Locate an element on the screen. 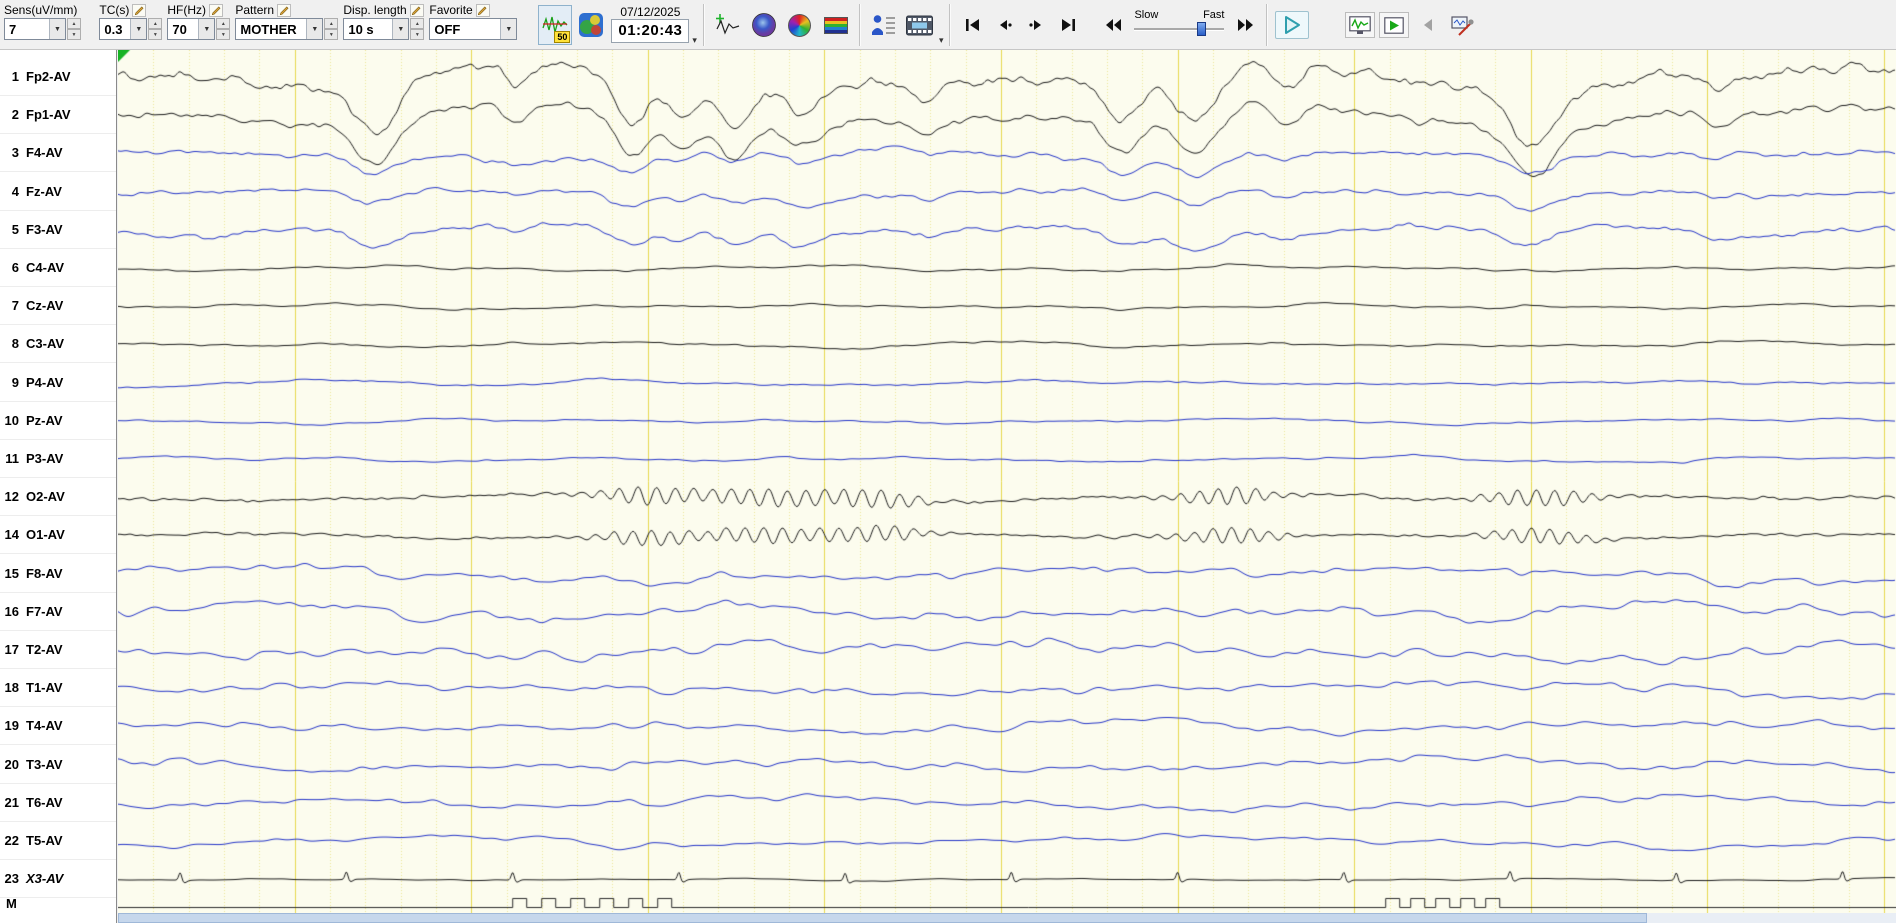 The height and width of the screenshot is (923, 1896). video-button is located at coordinates (920, 25).